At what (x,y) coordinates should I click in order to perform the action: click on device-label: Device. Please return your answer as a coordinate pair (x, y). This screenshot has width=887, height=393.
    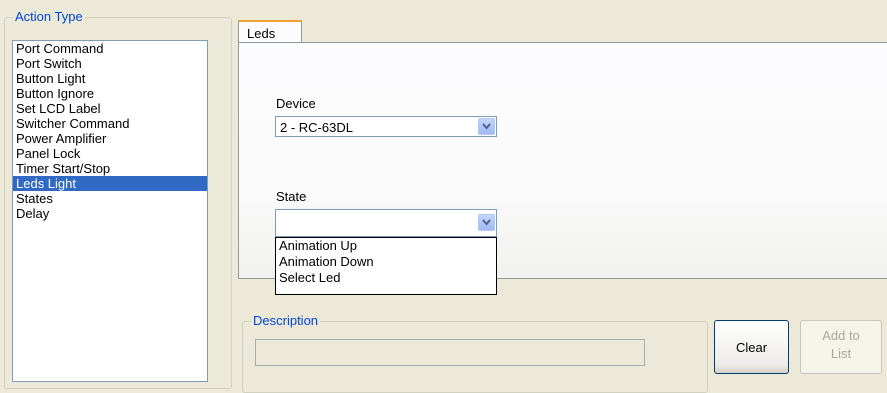
    Looking at the image, I should click on (296, 103).